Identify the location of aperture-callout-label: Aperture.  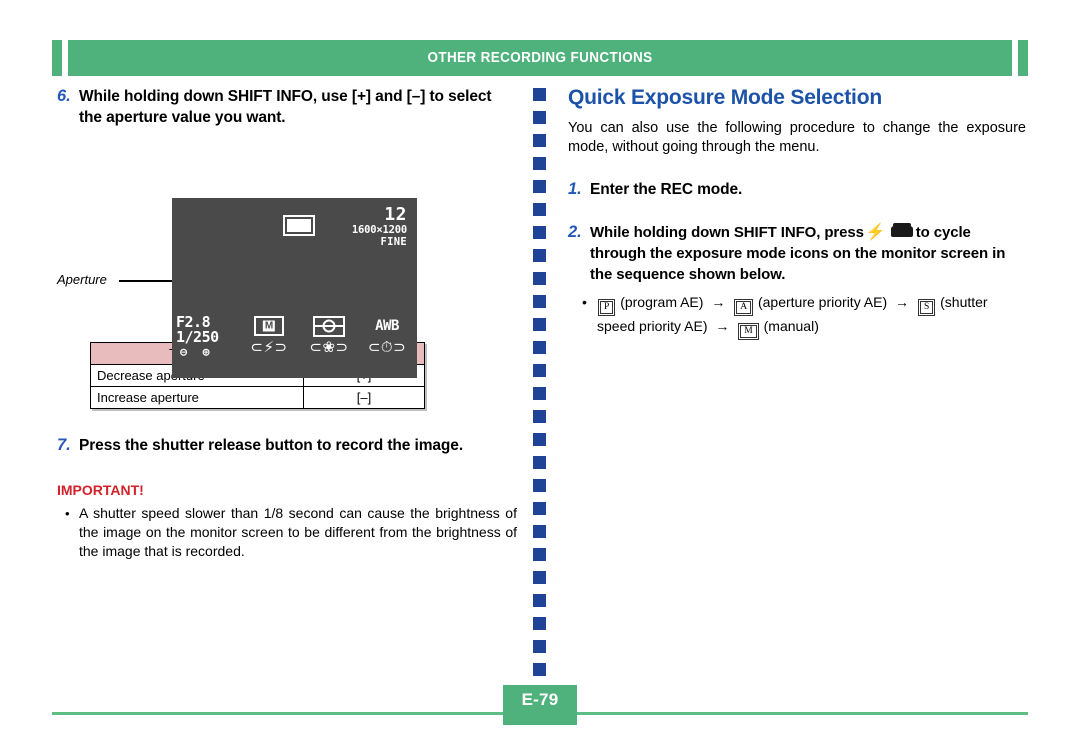
(82, 279).